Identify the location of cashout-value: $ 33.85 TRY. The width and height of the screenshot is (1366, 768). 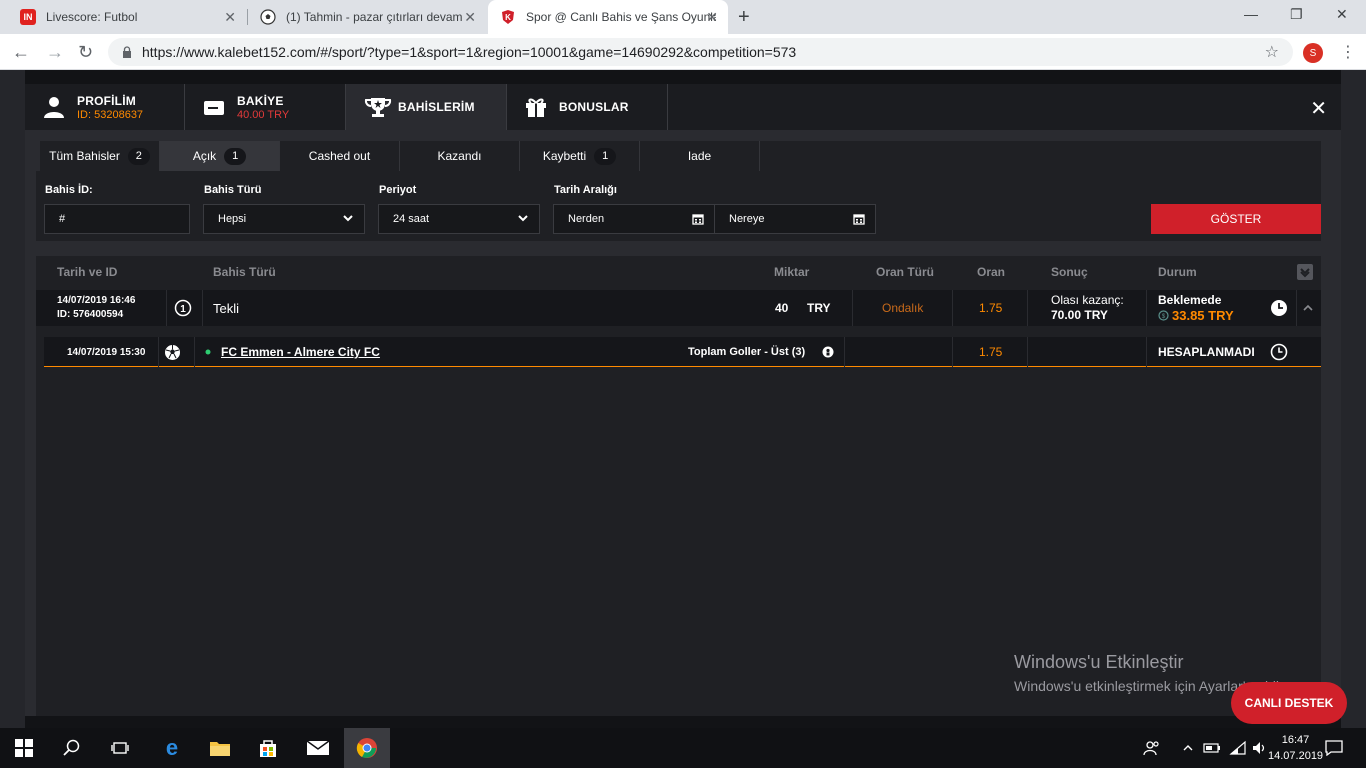
(1196, 315).